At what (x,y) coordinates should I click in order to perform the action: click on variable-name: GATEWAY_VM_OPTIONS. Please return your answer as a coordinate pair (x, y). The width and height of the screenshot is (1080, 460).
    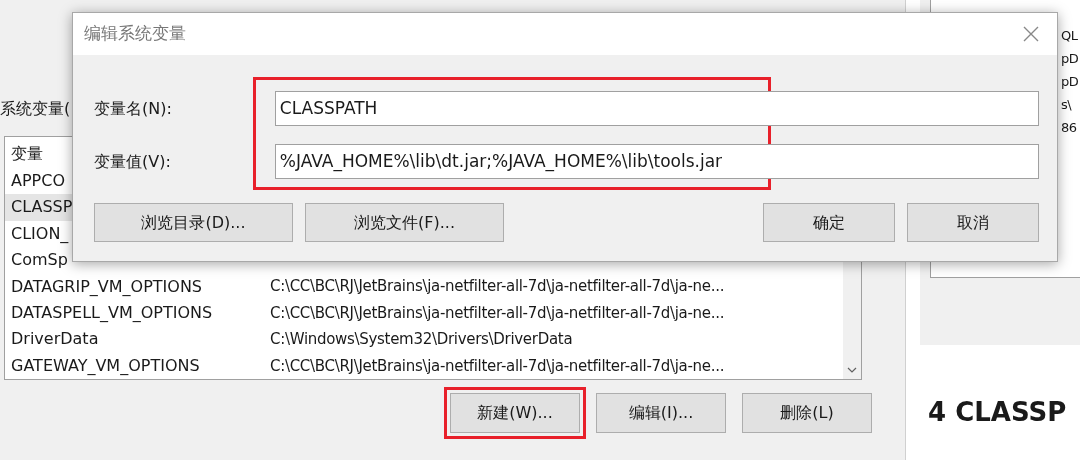
    Looking at the image, I should click on (105, 365).